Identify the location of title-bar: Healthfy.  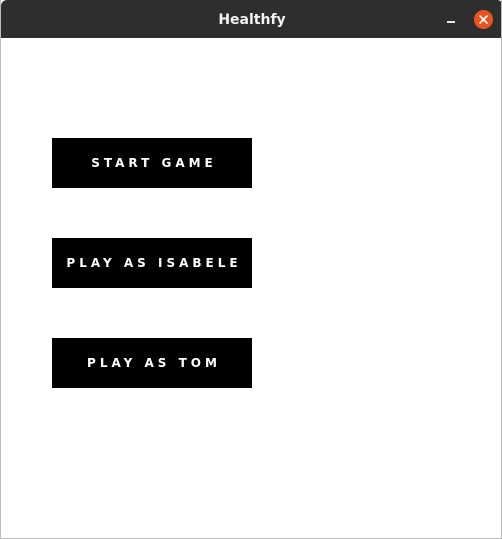
(251, 19).